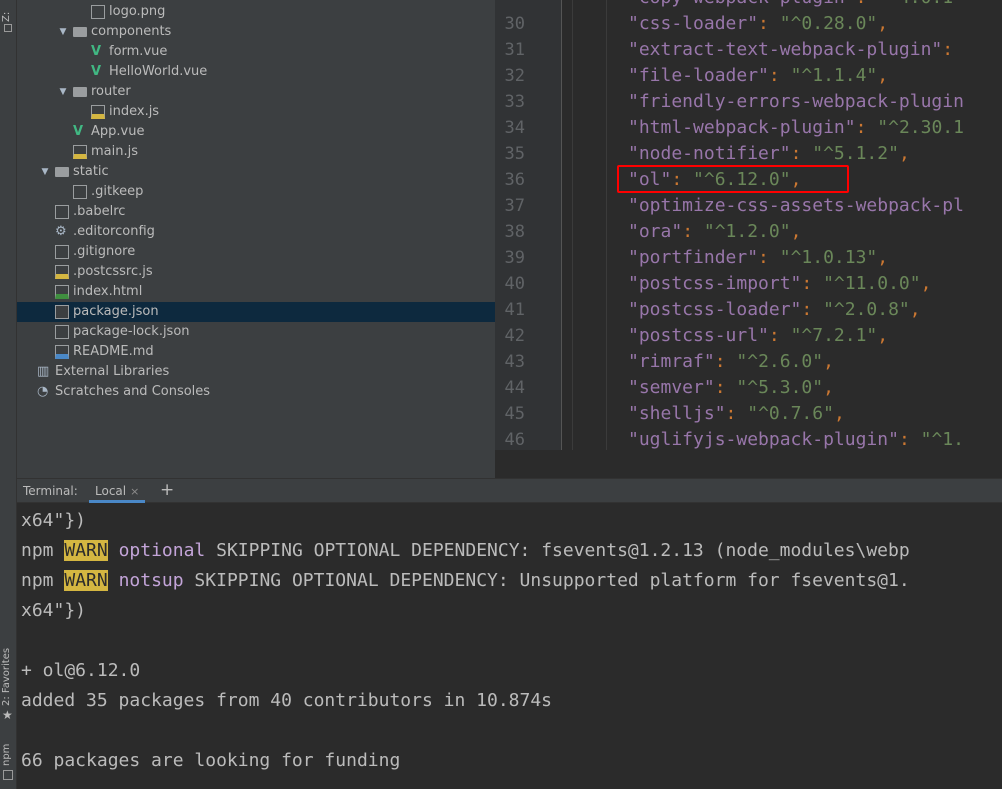  I want to click on tree-item: .gitignore, so click(256, 252).